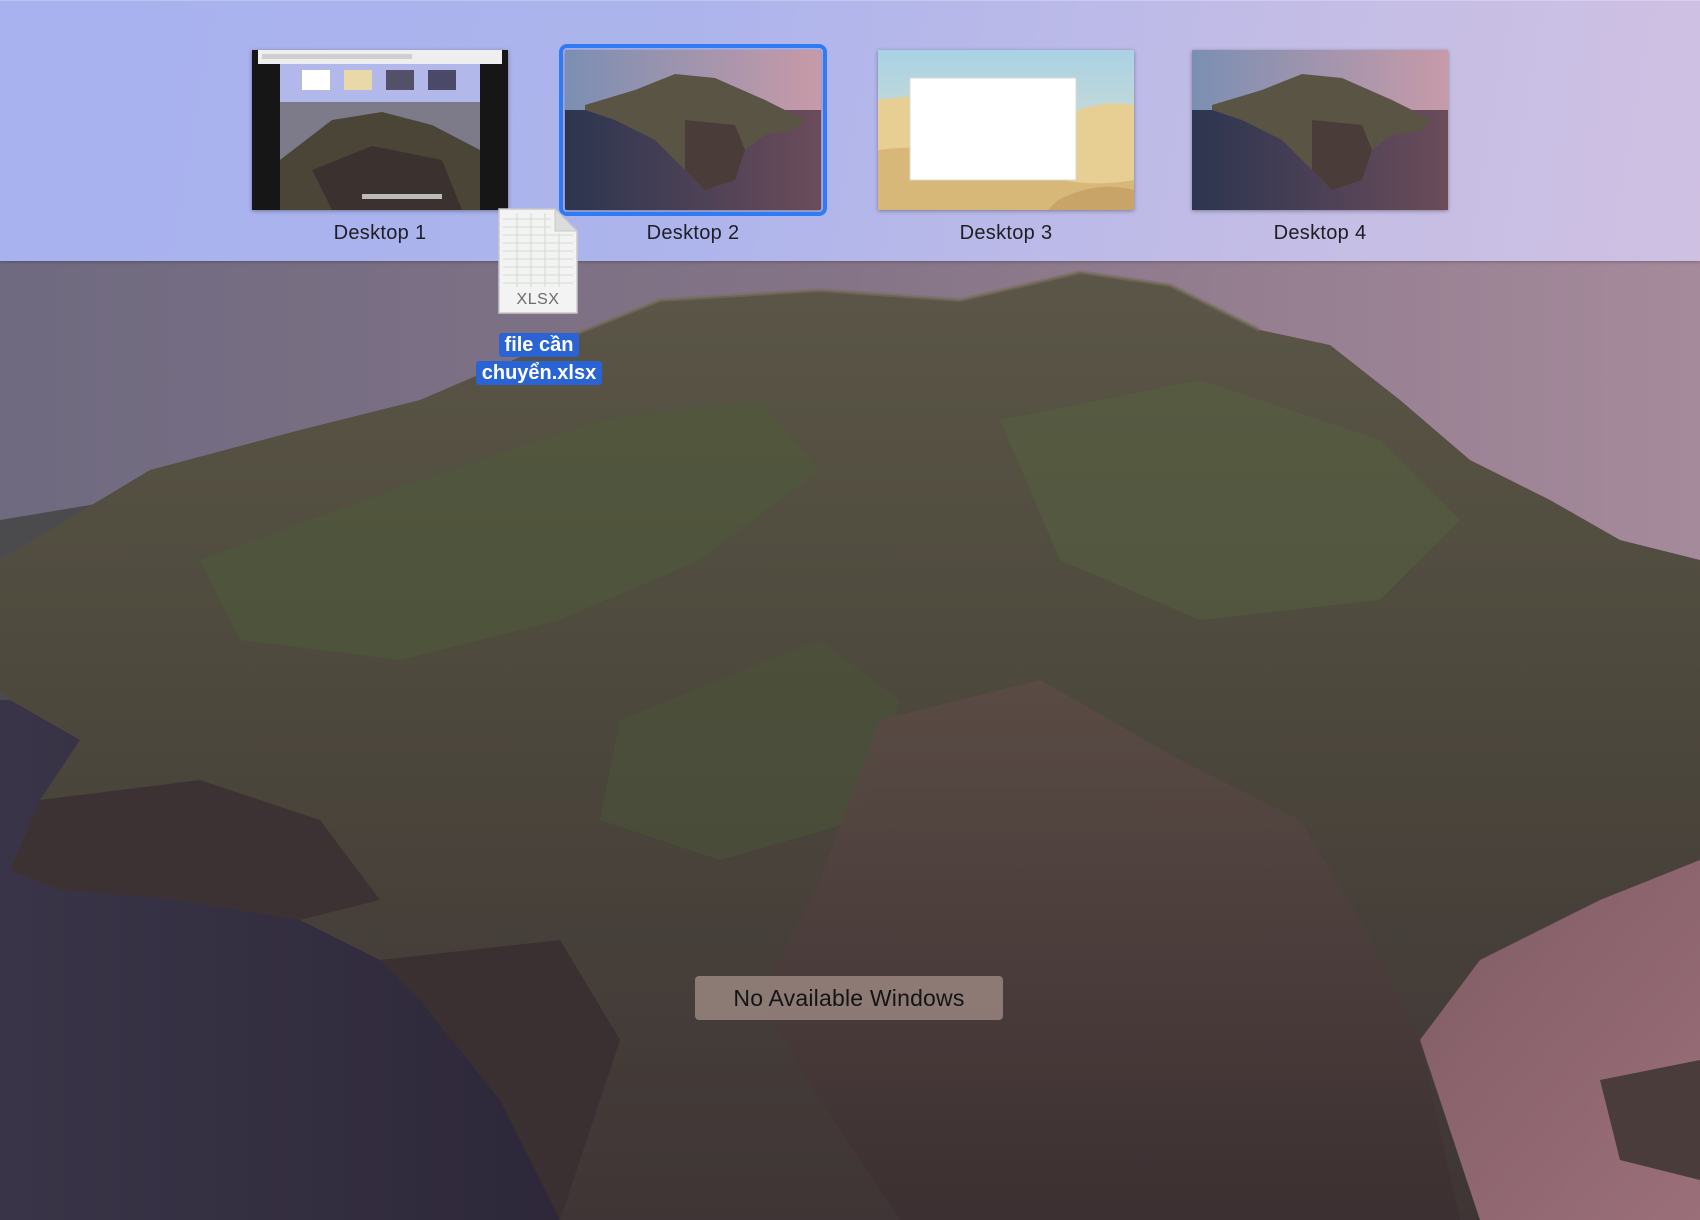 The image size is (1700, 1220). I want to click on file-extension-label: XLSX, so click(538, 299).